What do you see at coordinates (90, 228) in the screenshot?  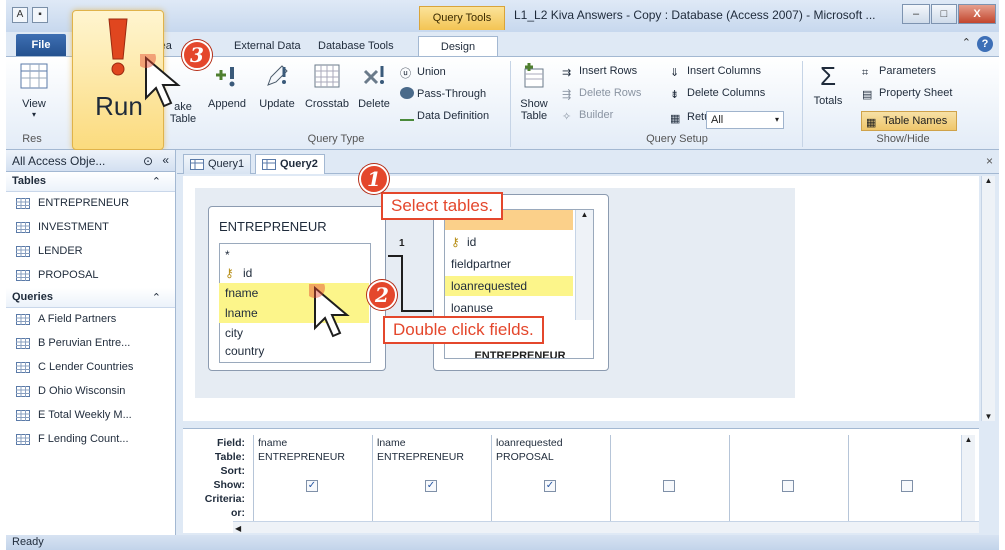 I see `nav-table-item: INVESTMENT` at bounding box center [90, 228].